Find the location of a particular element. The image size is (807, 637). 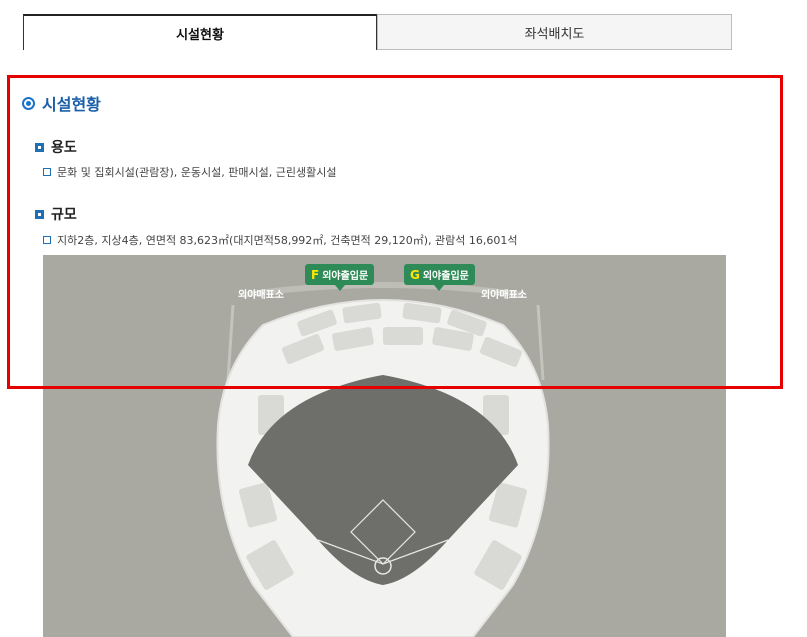

usage-heading: 용도 is located at coordinates (56, 147).